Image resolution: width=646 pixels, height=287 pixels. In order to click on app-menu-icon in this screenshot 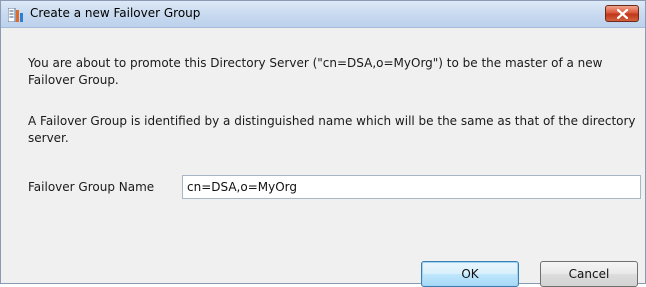, I will do `click(15, 15)`.